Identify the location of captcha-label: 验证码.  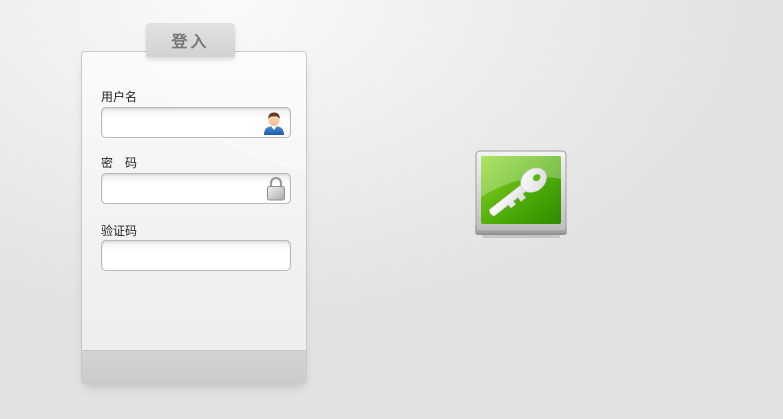
(119, 231).